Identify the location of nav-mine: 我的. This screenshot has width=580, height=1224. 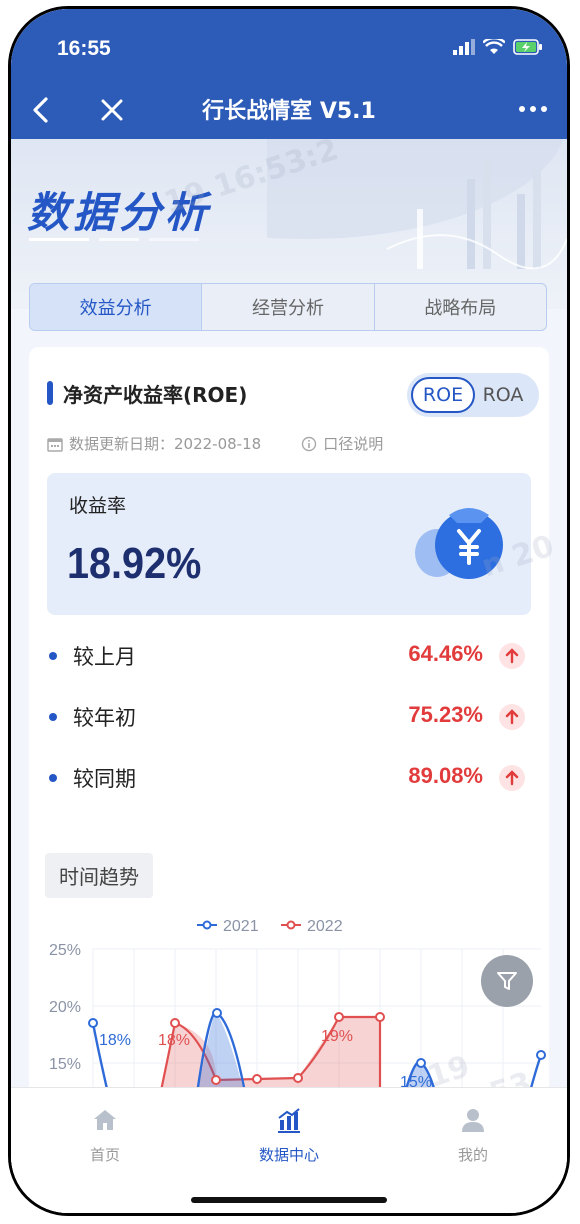
(473, 1135).